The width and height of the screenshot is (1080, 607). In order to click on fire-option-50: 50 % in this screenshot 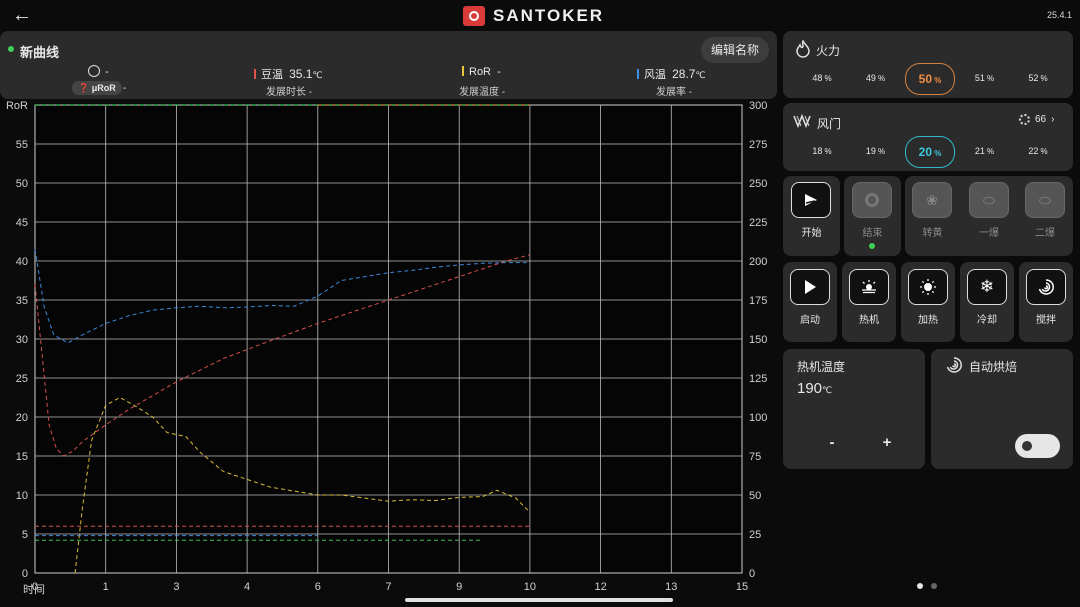, I will do `click(930, 79)`.